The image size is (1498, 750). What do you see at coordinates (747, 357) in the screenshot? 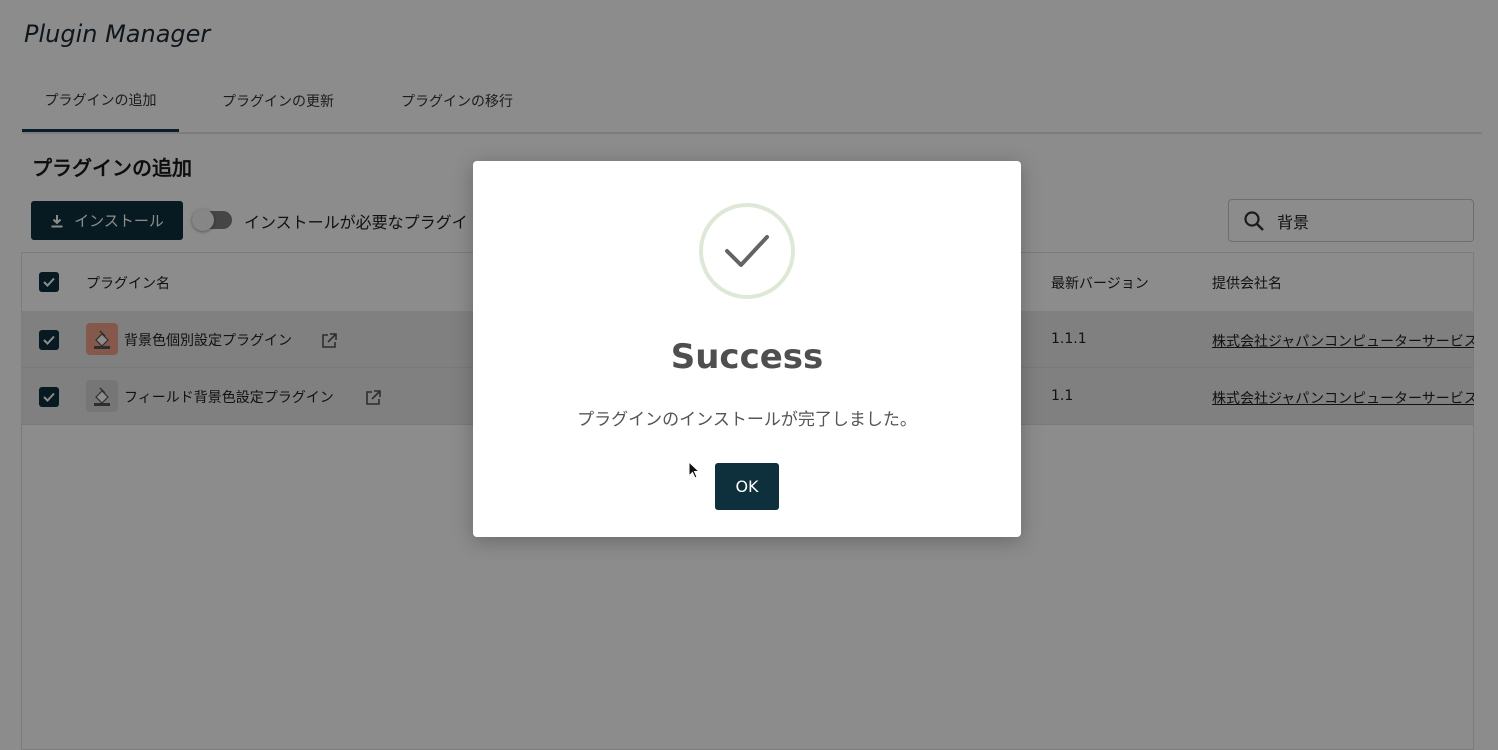
I see `dialog-title: Success` at bounding box center [747, 357].